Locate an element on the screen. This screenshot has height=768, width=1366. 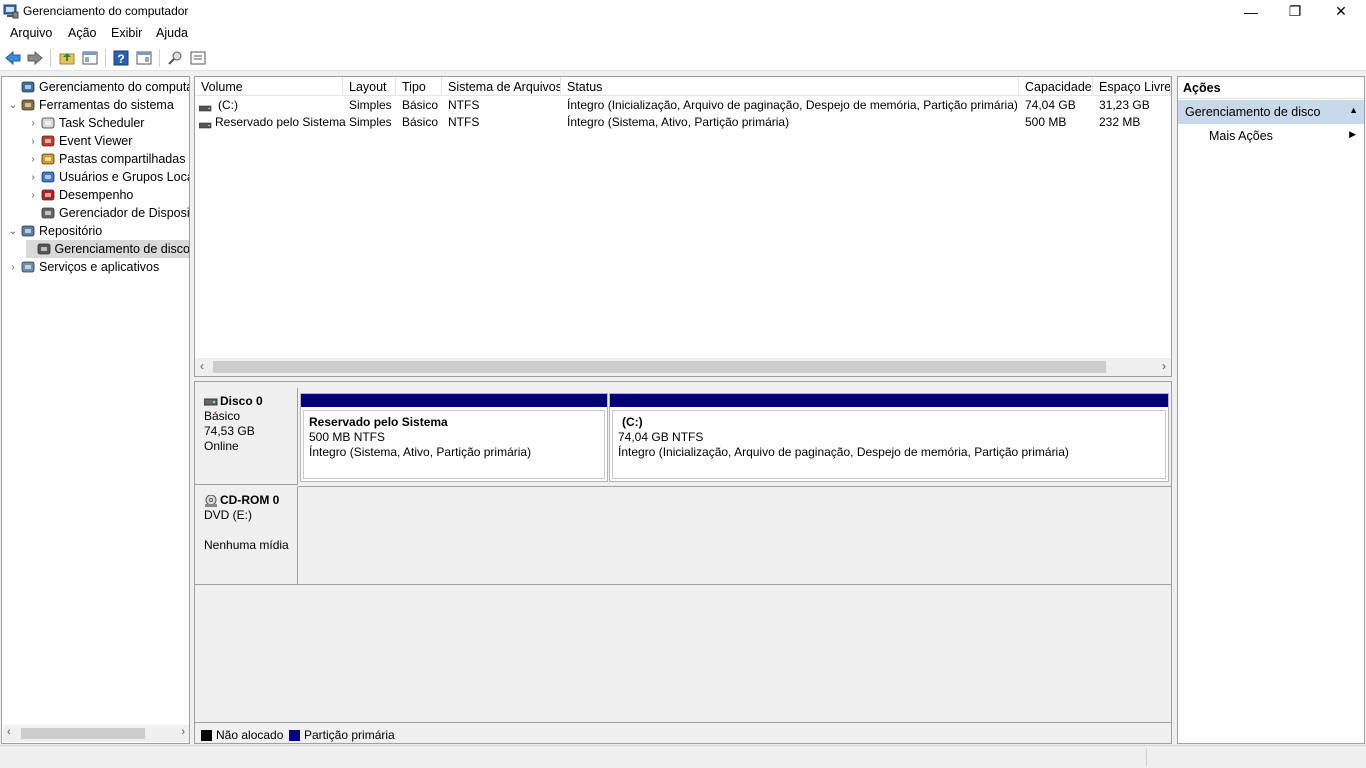
menu-exibir: Exibir is located at coordinates (126, 33).